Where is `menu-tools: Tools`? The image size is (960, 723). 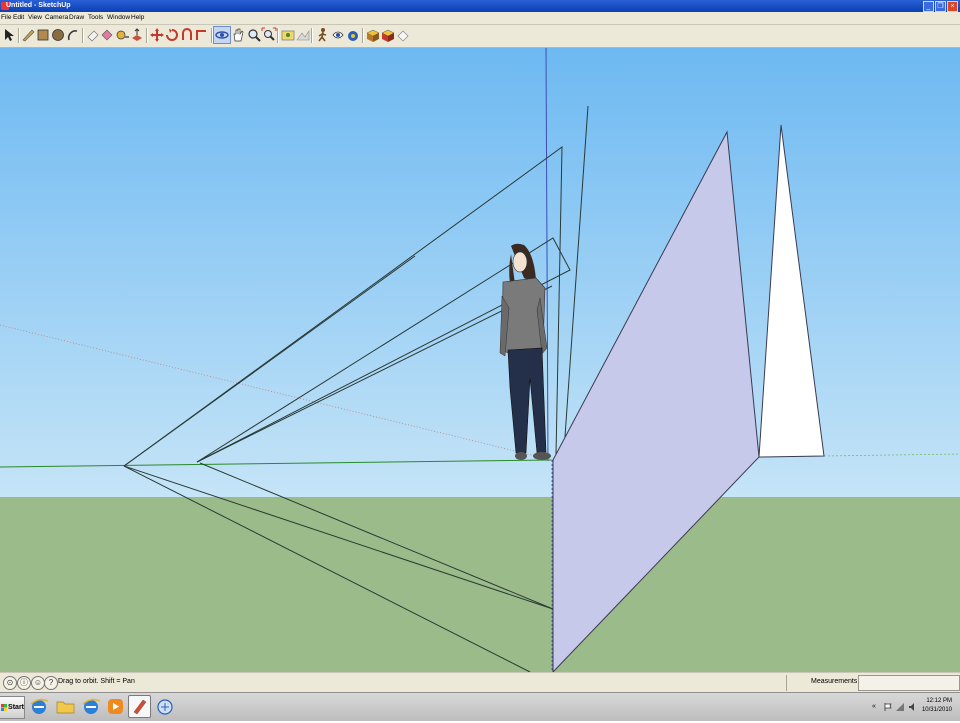
menu-tools: Tools is located at coordinates (95, 18).